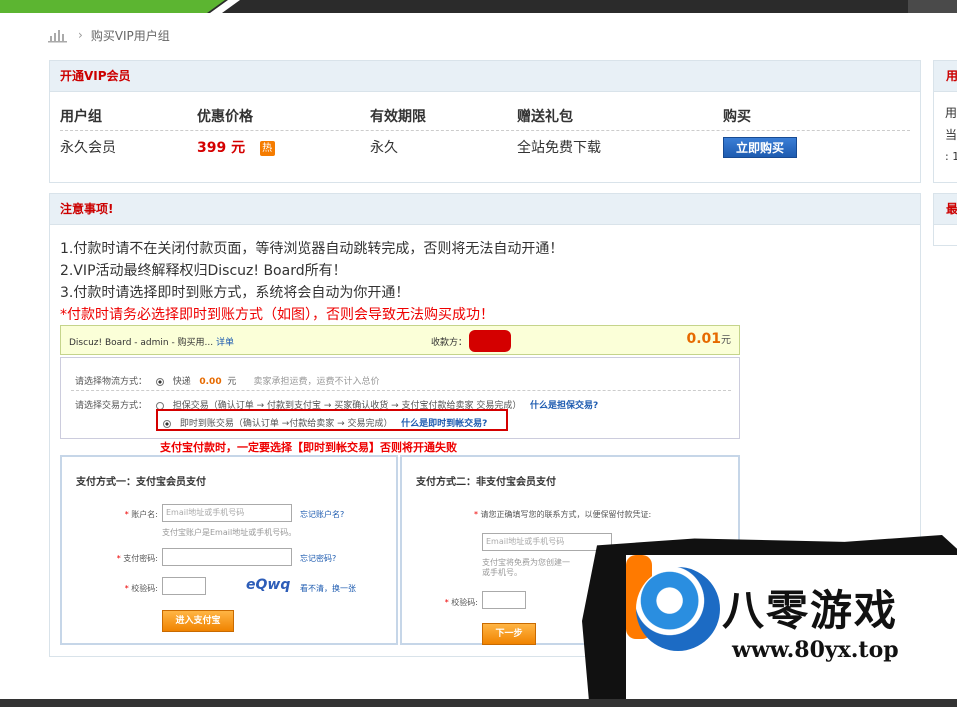 The height and width of the screenshot is (707, 957). Describe the element at coordinates (485, 76) in the screenshot. I see `vip-panel-title: 开通VIP会员` at that location.